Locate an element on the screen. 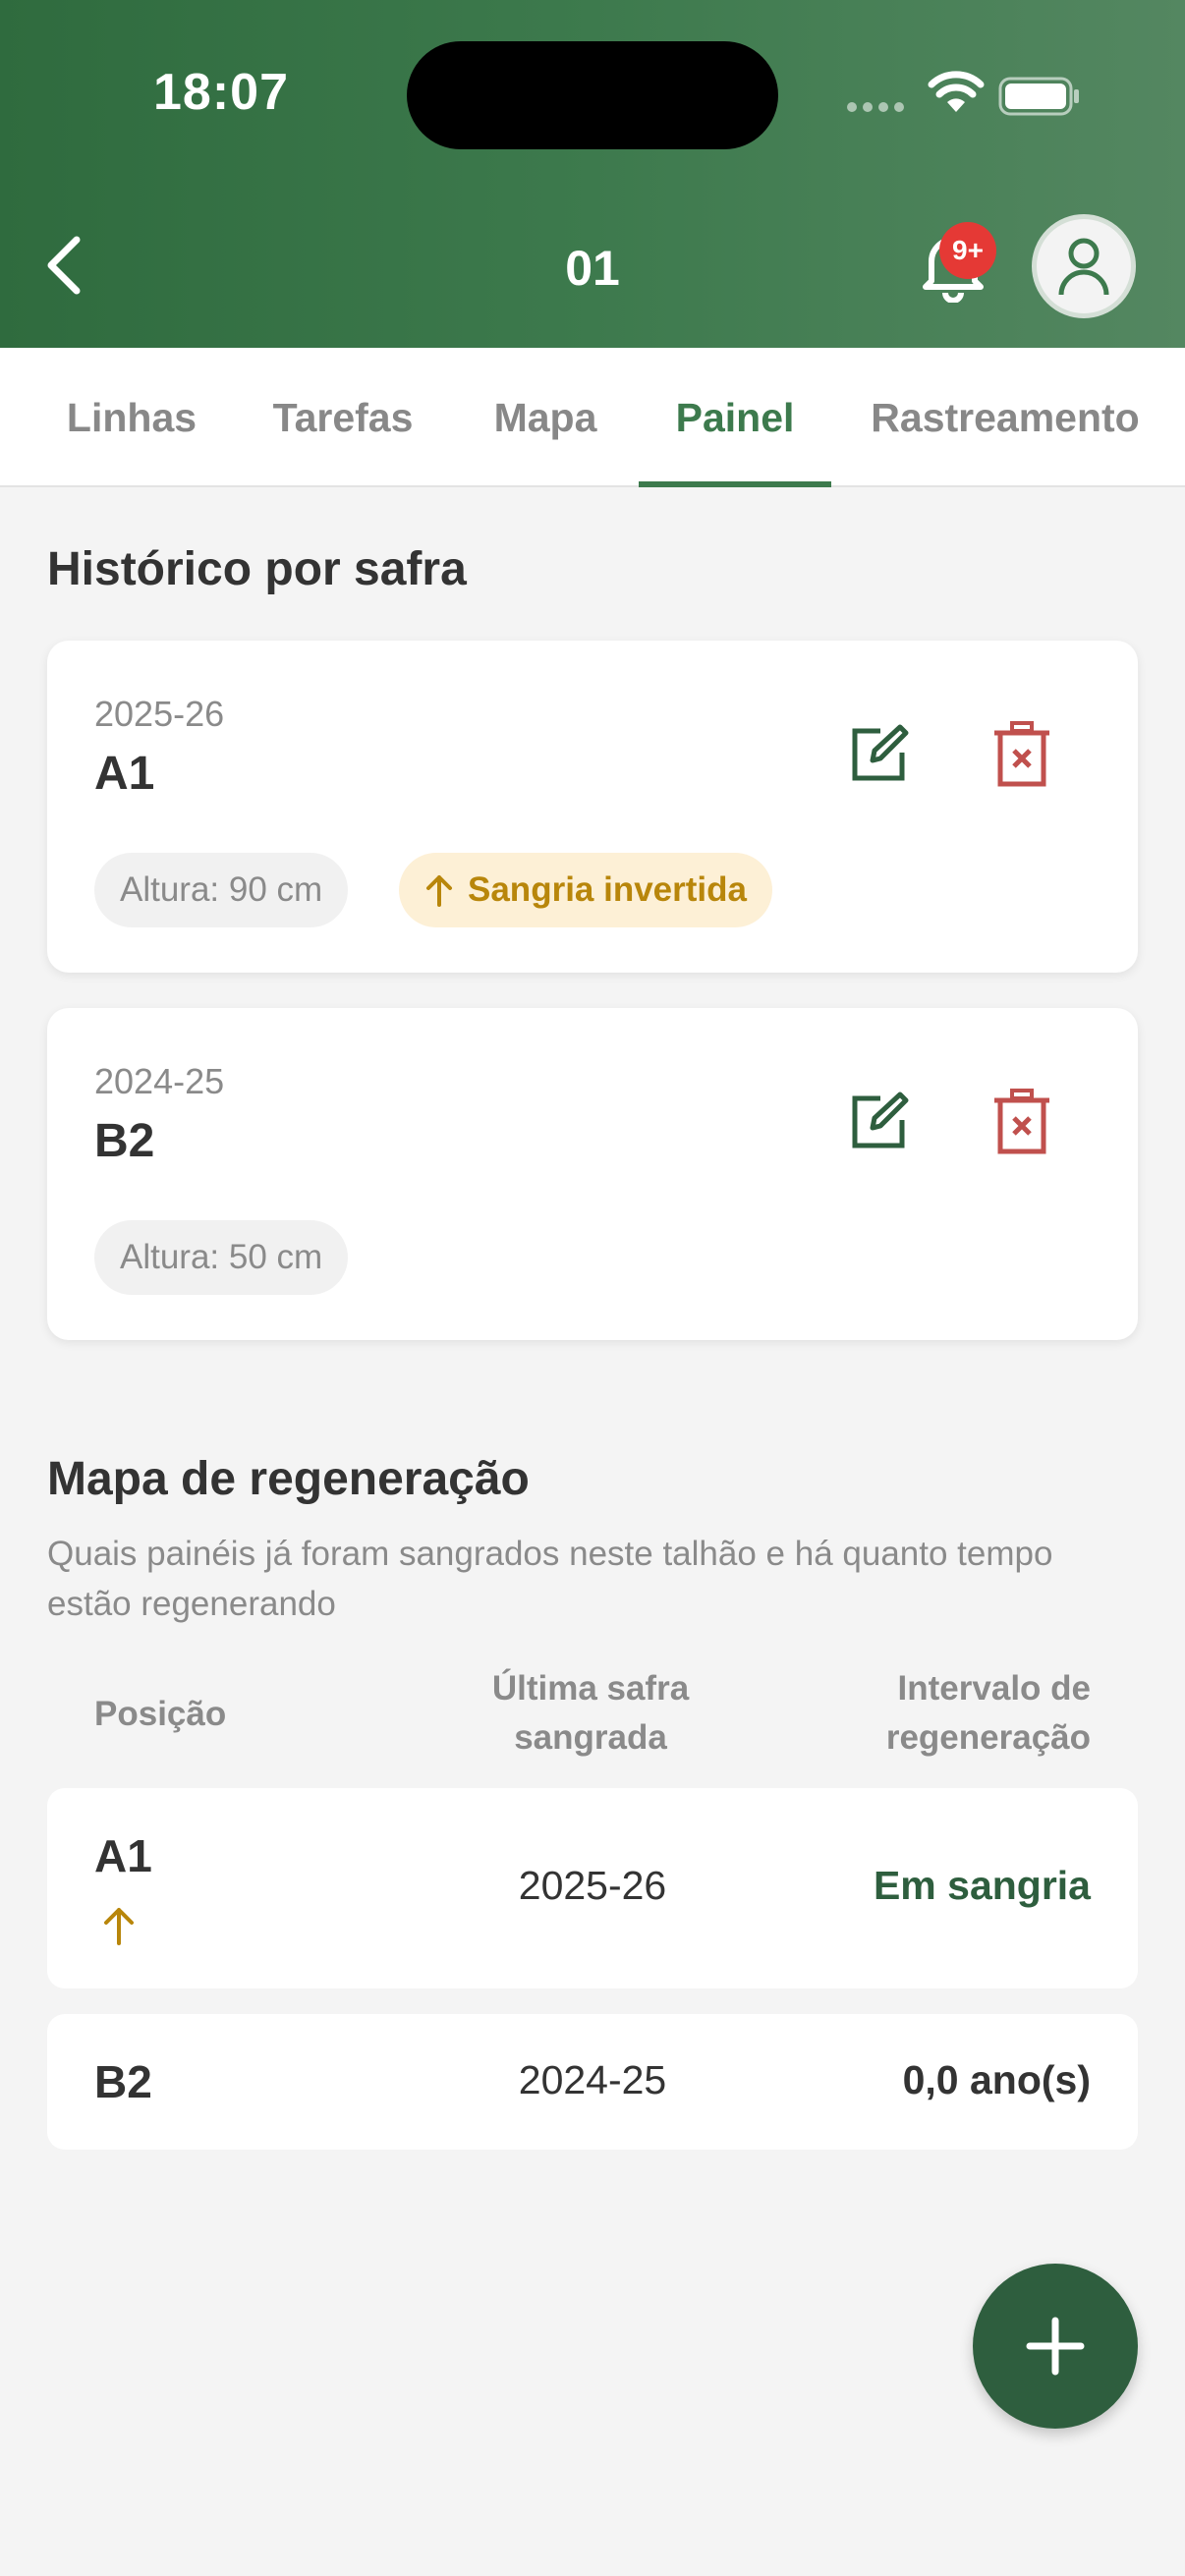 Image resolution: width=1185 pixels, height=2576 pixels. plus-icon is located at coordinates (1056, 2346).